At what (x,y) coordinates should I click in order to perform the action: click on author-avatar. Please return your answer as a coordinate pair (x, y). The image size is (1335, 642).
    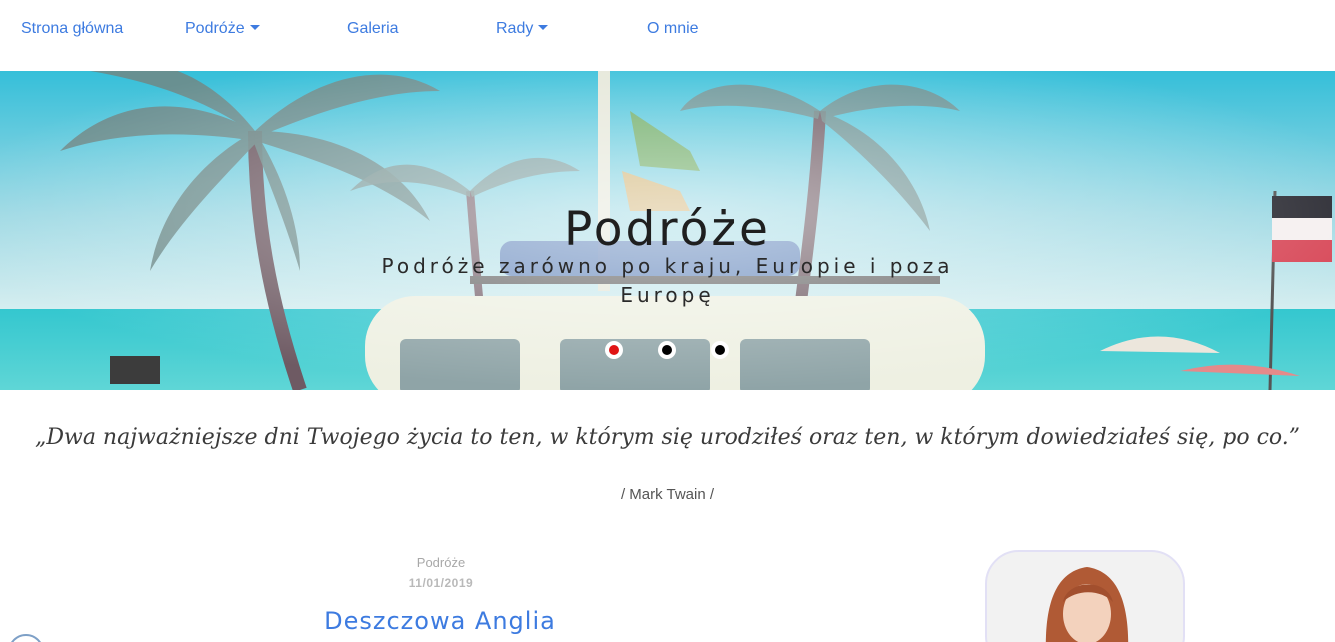
    Looking at the image, I should click on (1085, 596).